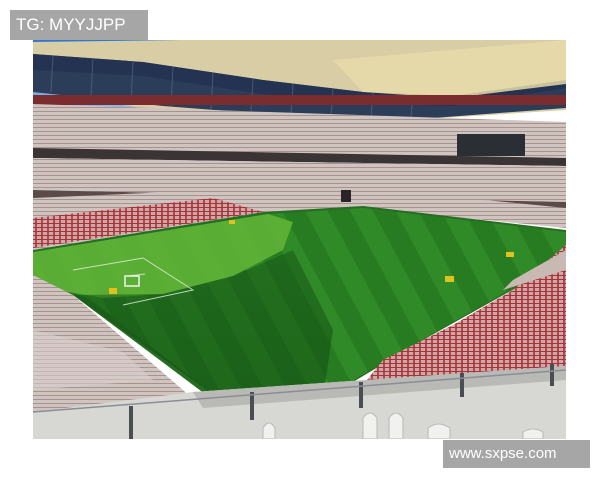 The height and width of the screenshot is (480, 600). I want to click on upper-band, so click(299, 100).